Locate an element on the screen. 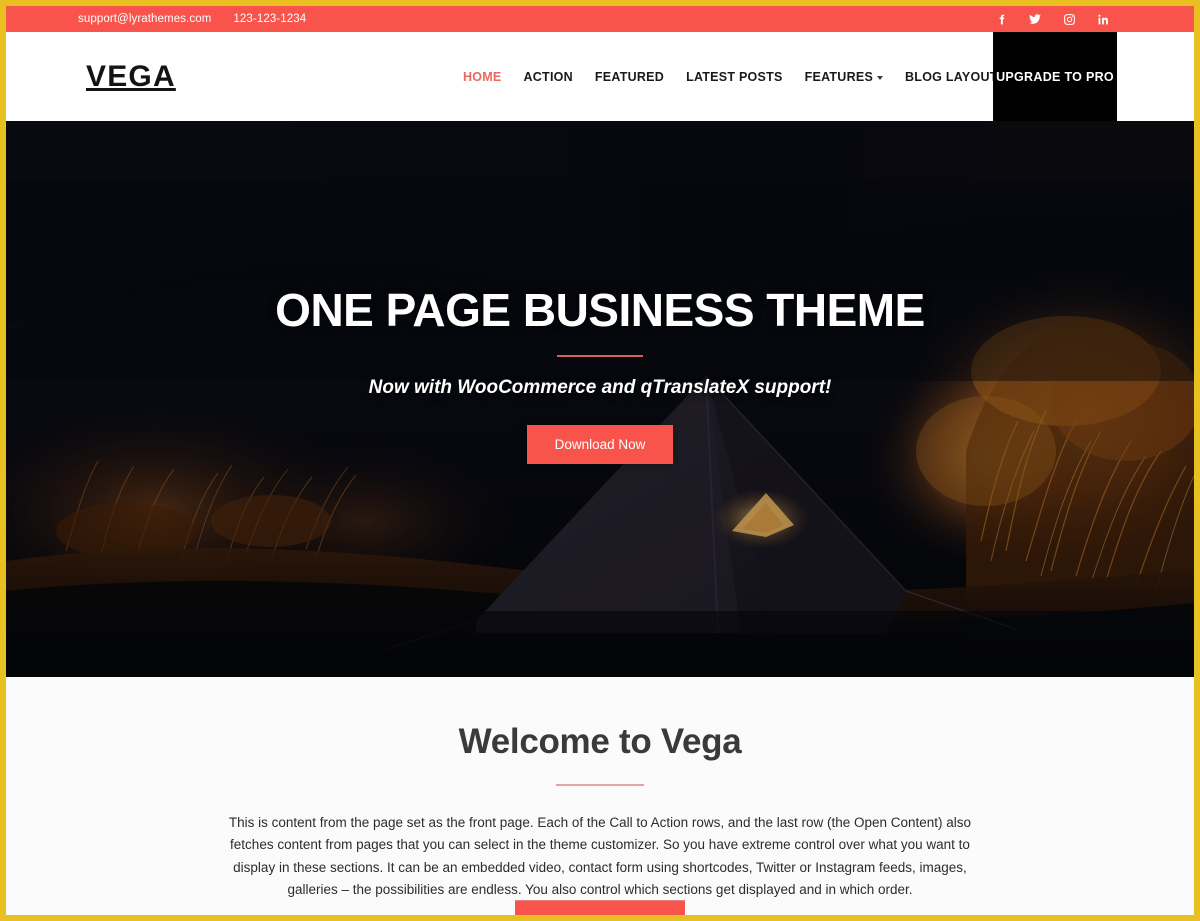  nav-item-label: LATEST POSTS is located at coordinates (734, 76).